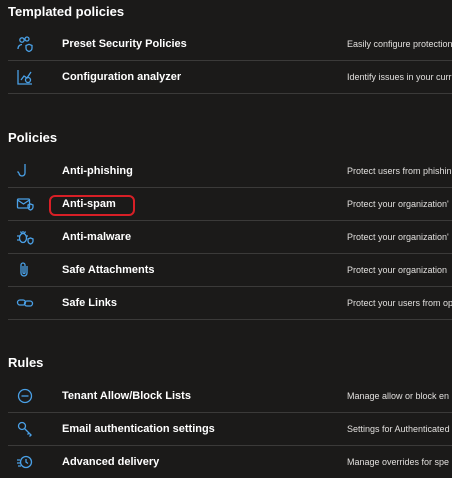 The width and height of the screenshot is (452, 478). I want to click on users-shield-icon, so click(25, 44).